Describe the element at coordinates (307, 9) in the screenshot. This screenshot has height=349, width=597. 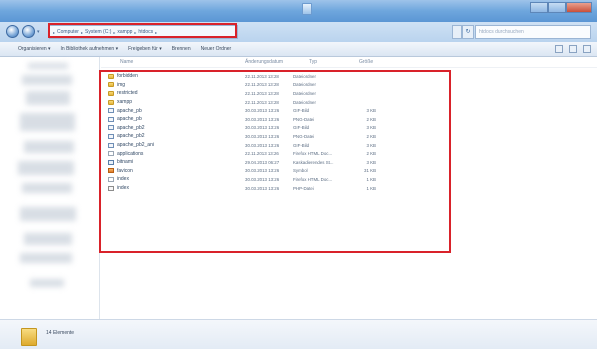
I see `explorer-window-icon` at that location.